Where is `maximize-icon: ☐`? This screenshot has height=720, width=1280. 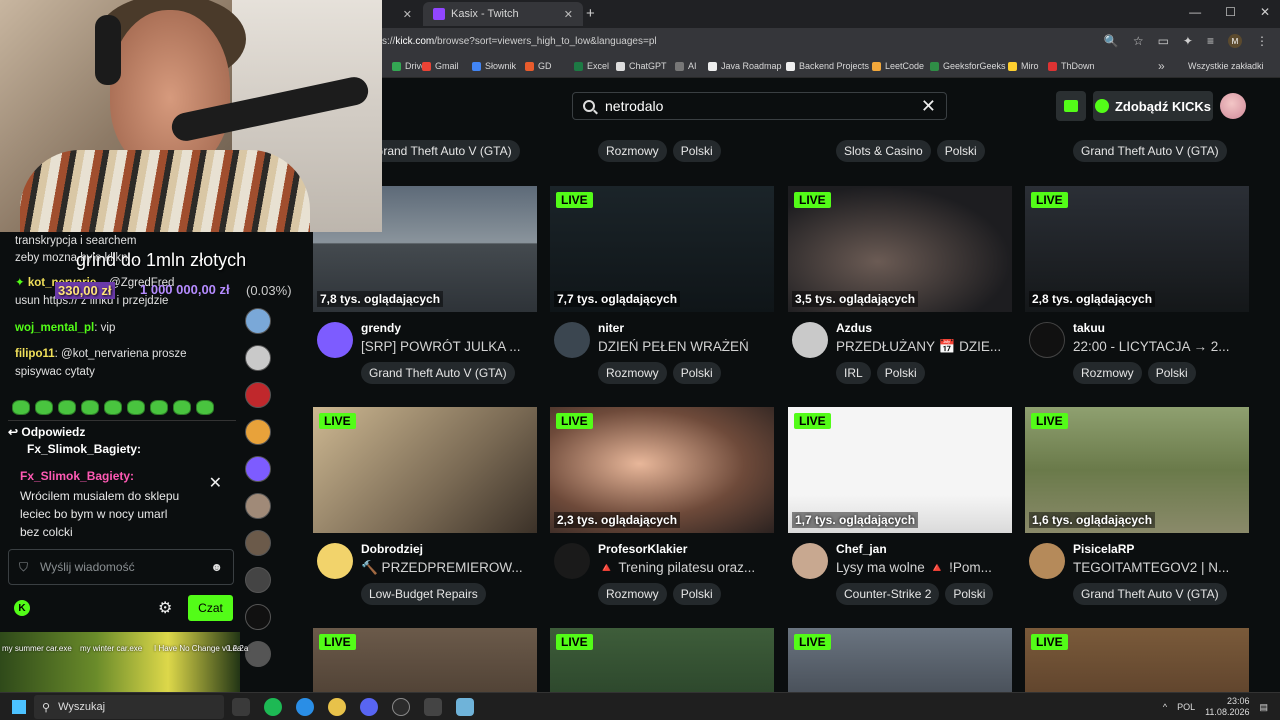
maximize-icon: ☐ is located at coordinates (1230, 12).